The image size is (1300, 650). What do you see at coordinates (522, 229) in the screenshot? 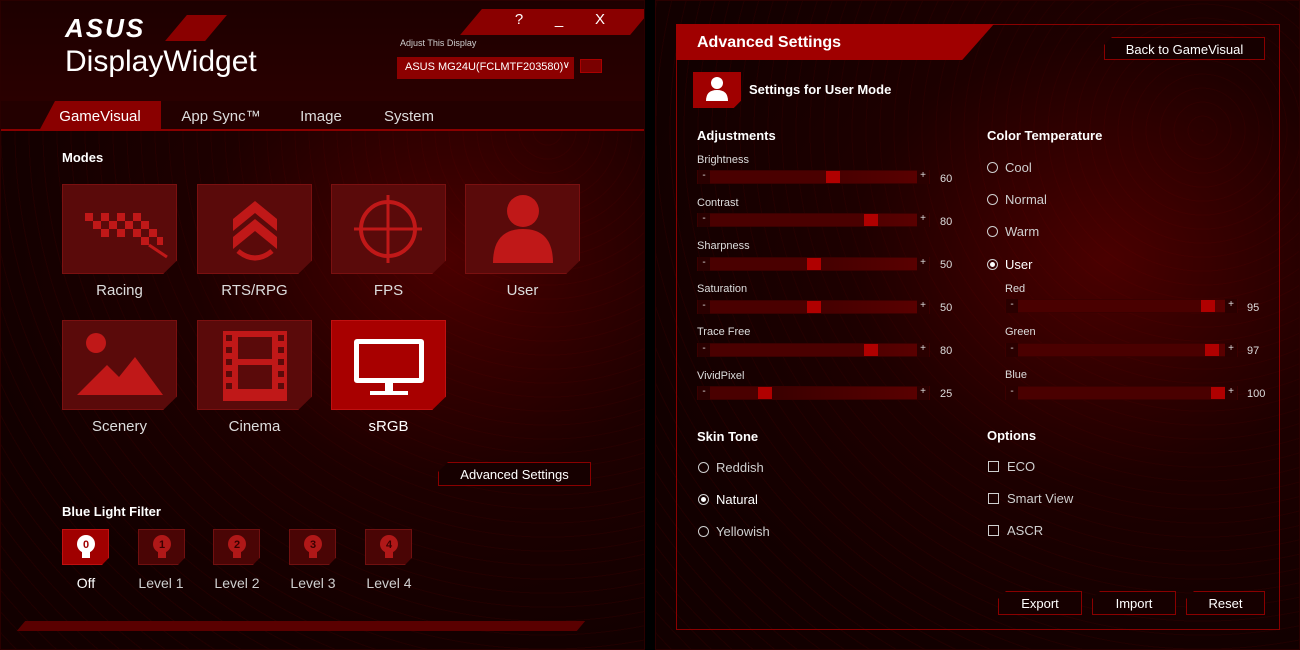
I see `mode-user` at bounding box center [522, 229].